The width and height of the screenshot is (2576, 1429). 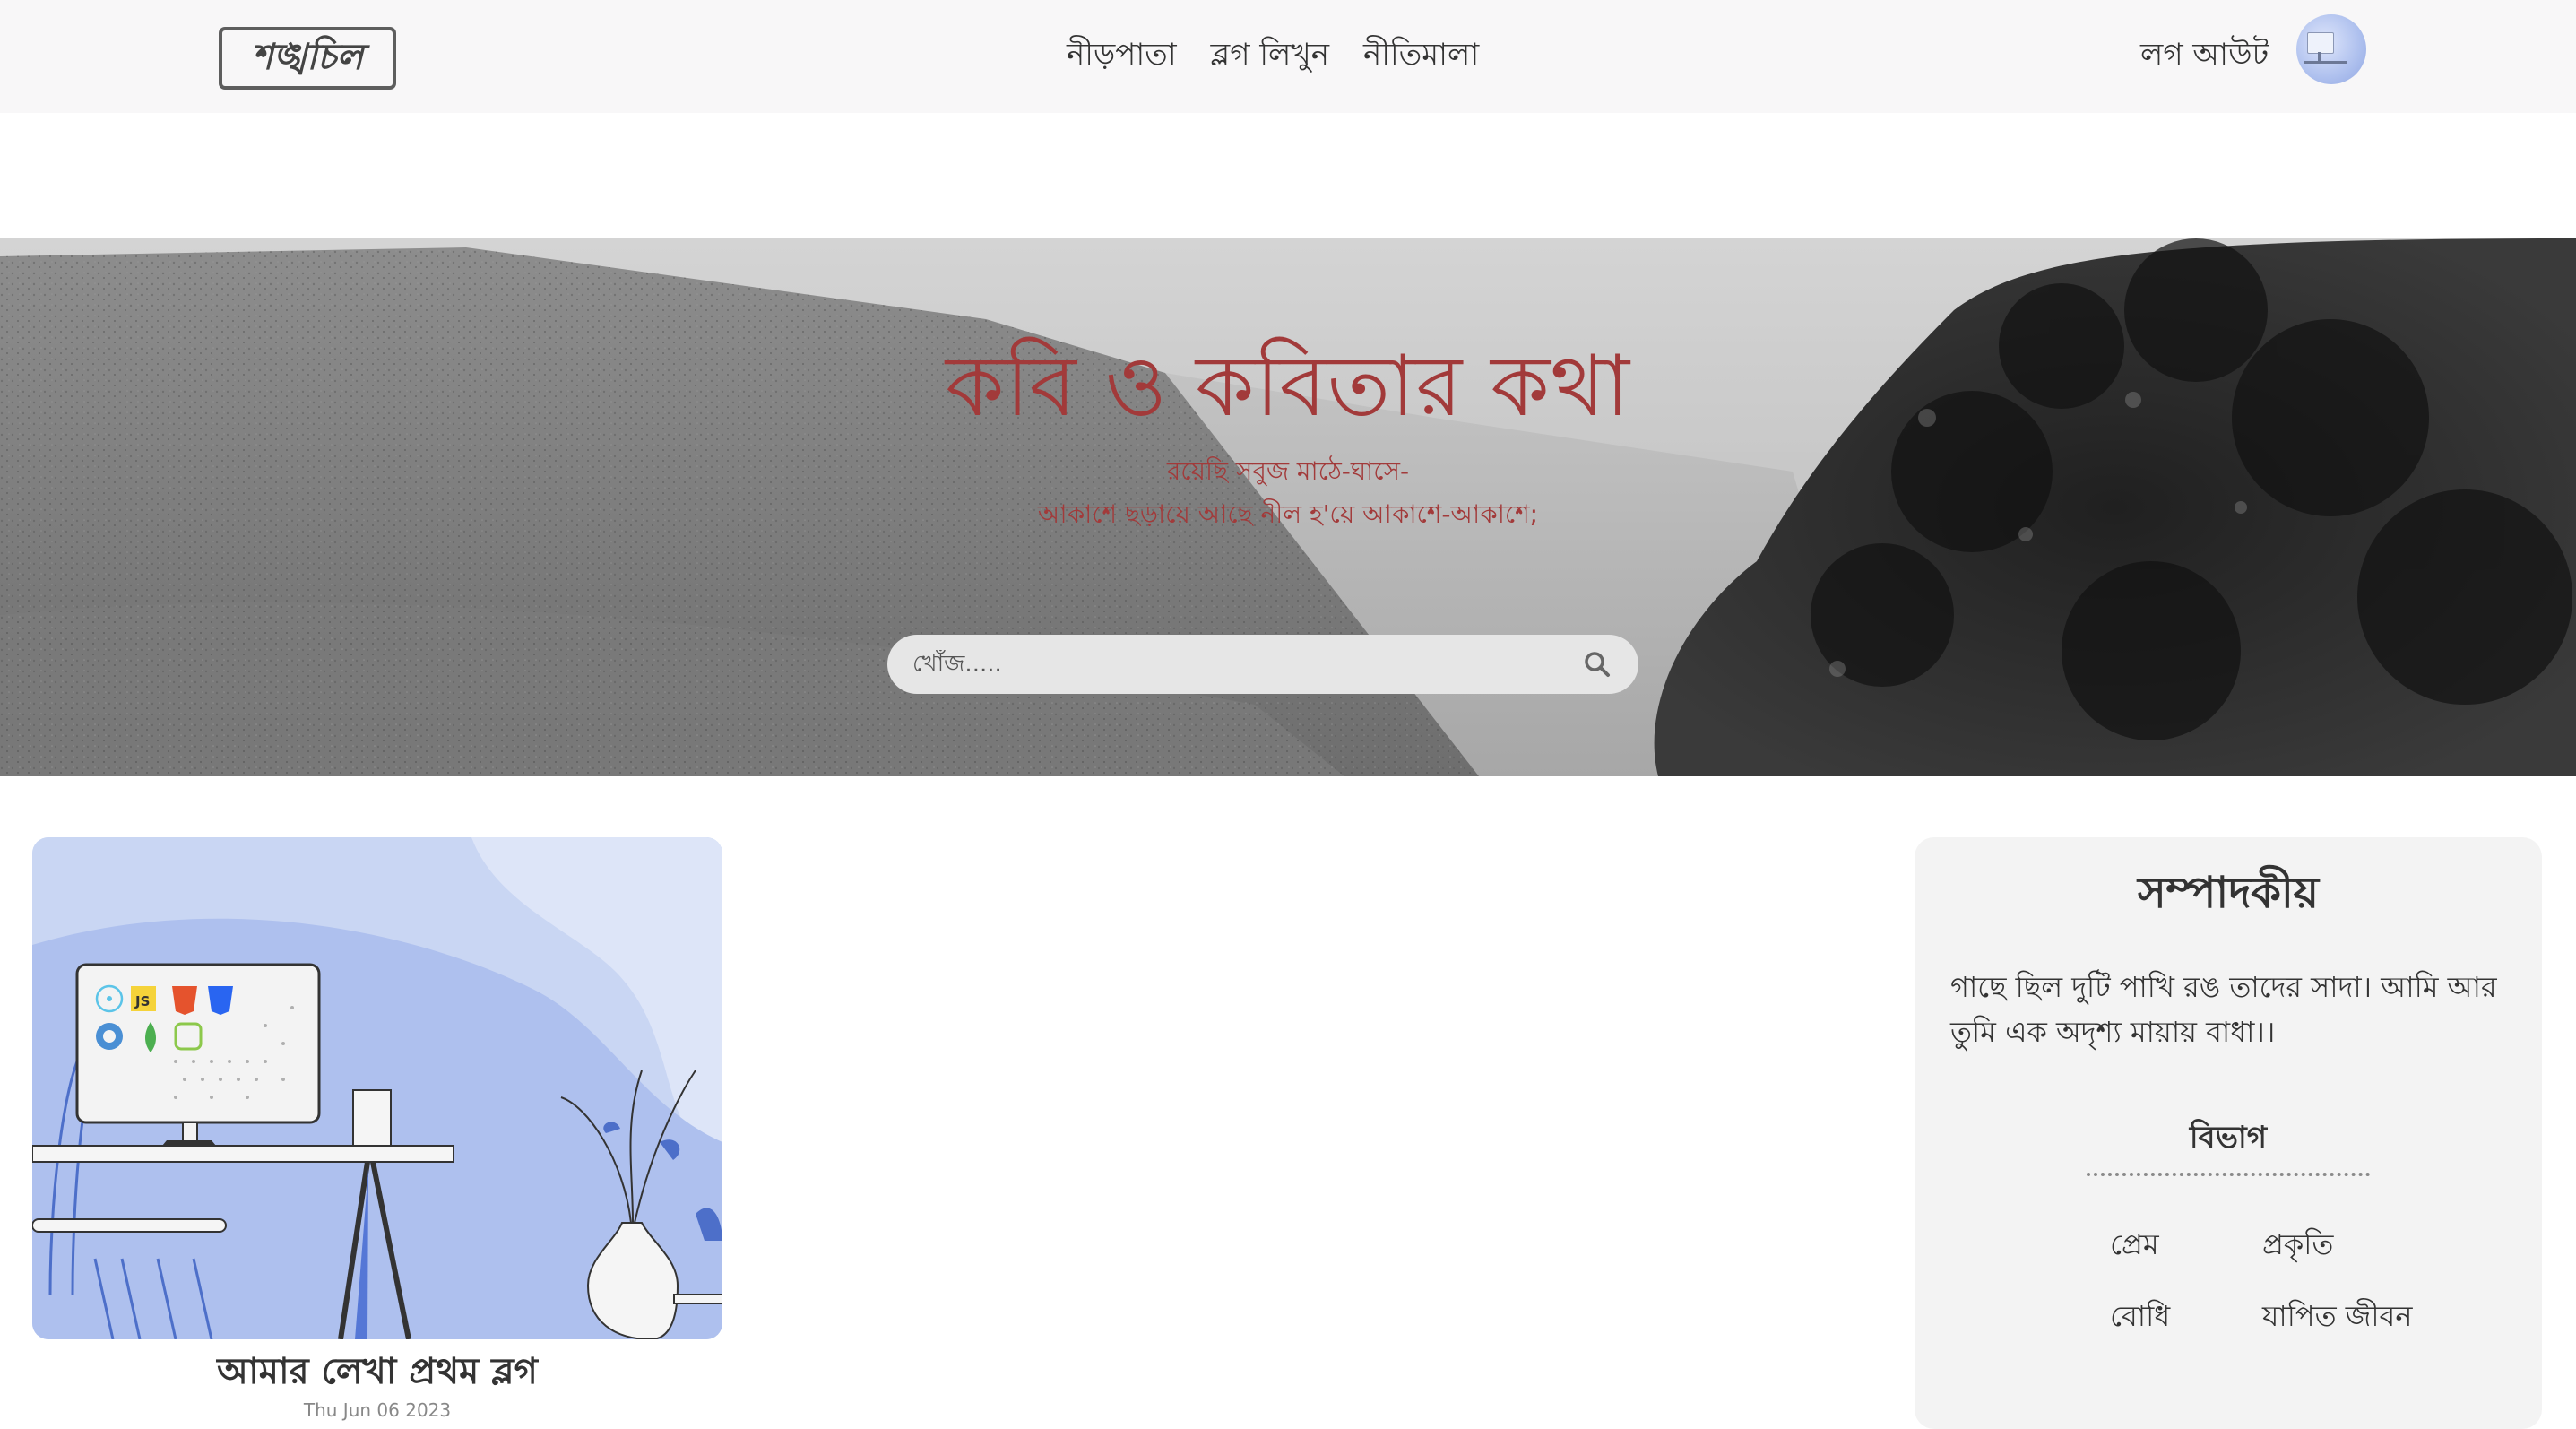 I want to click on avatar-desk-shape, so click(x=2325, y=63).